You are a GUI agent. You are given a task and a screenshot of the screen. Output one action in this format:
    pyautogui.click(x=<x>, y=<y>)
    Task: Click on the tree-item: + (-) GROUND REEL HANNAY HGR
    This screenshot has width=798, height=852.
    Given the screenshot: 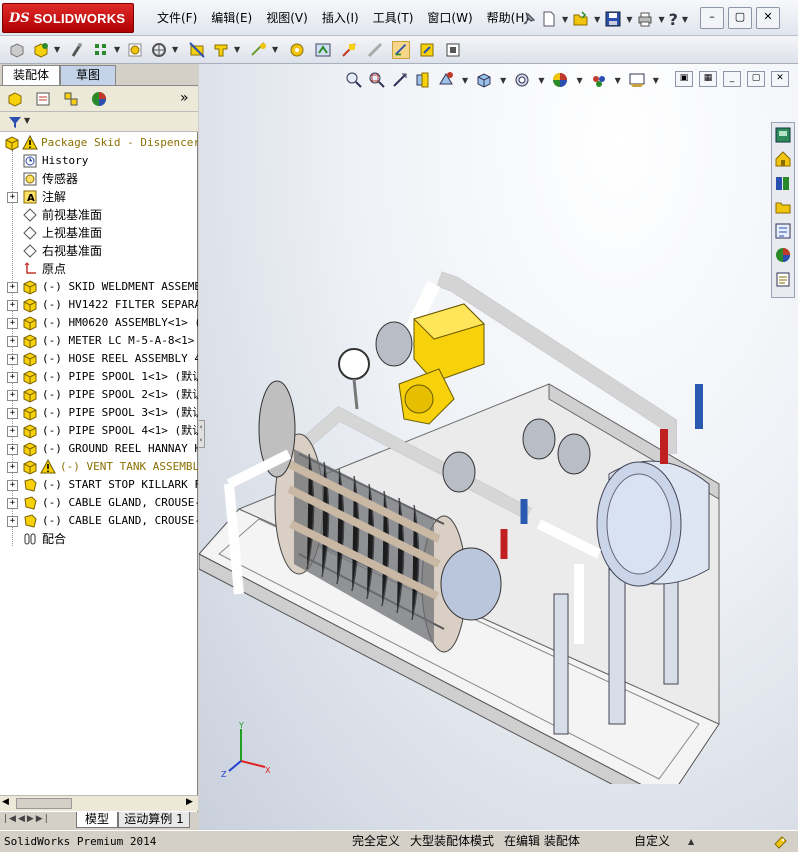 What is the action you would take?
    pyautogui.click(x=99, y=449)
    